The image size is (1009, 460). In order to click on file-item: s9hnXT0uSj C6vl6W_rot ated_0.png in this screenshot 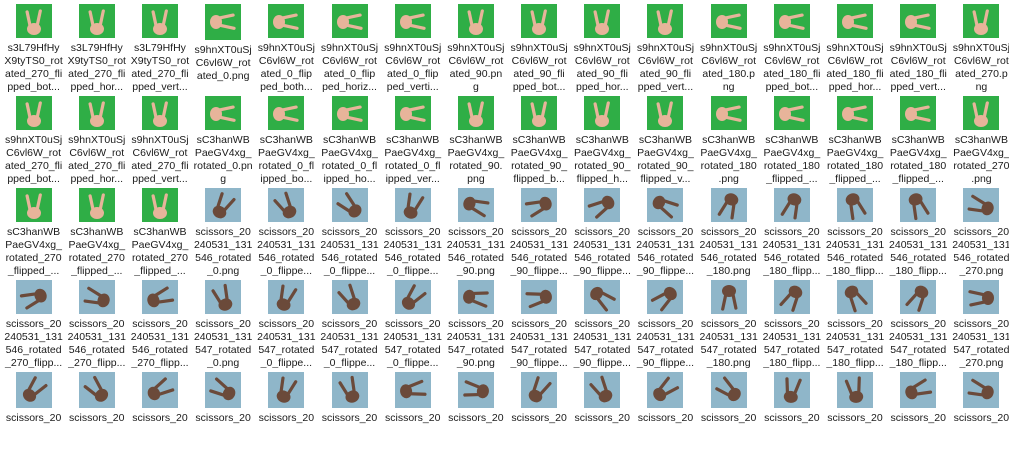, I will do `click(223, 46)`.